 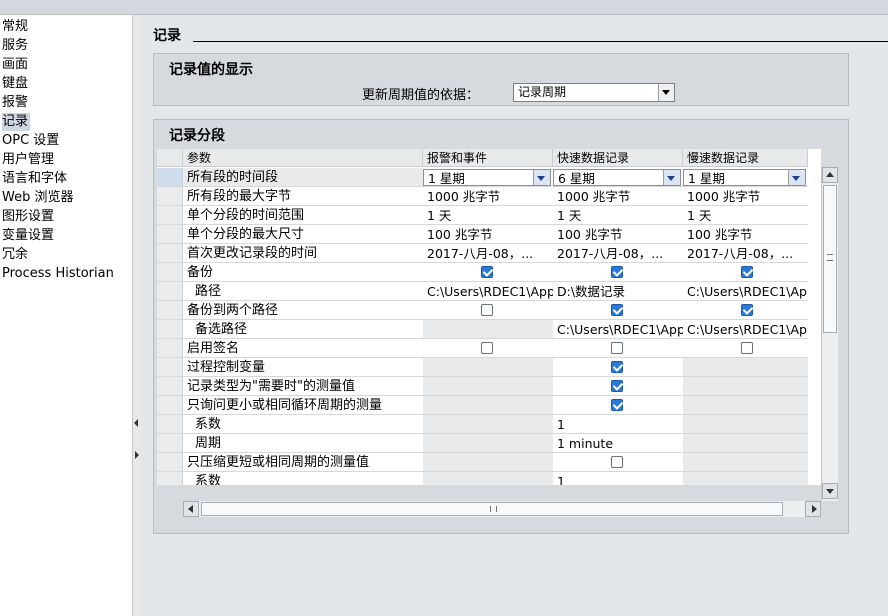 What do you see at coordinates (618, 291) in the screenshot?
I see `value-cell: D:\数据记录` at bounding box center [618, 291].